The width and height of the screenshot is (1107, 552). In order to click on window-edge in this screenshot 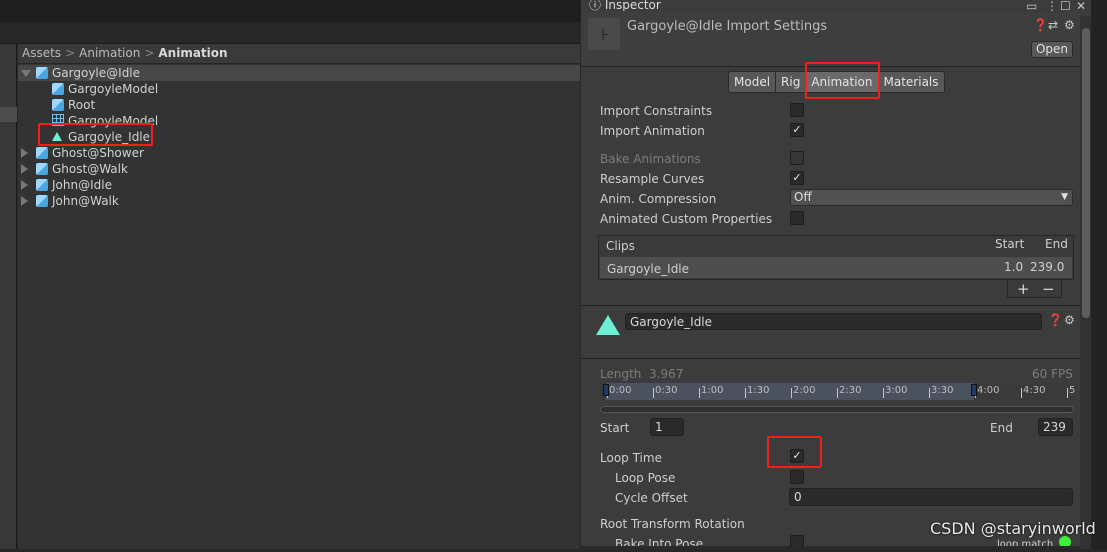, I will do `click(1099, 274)`.